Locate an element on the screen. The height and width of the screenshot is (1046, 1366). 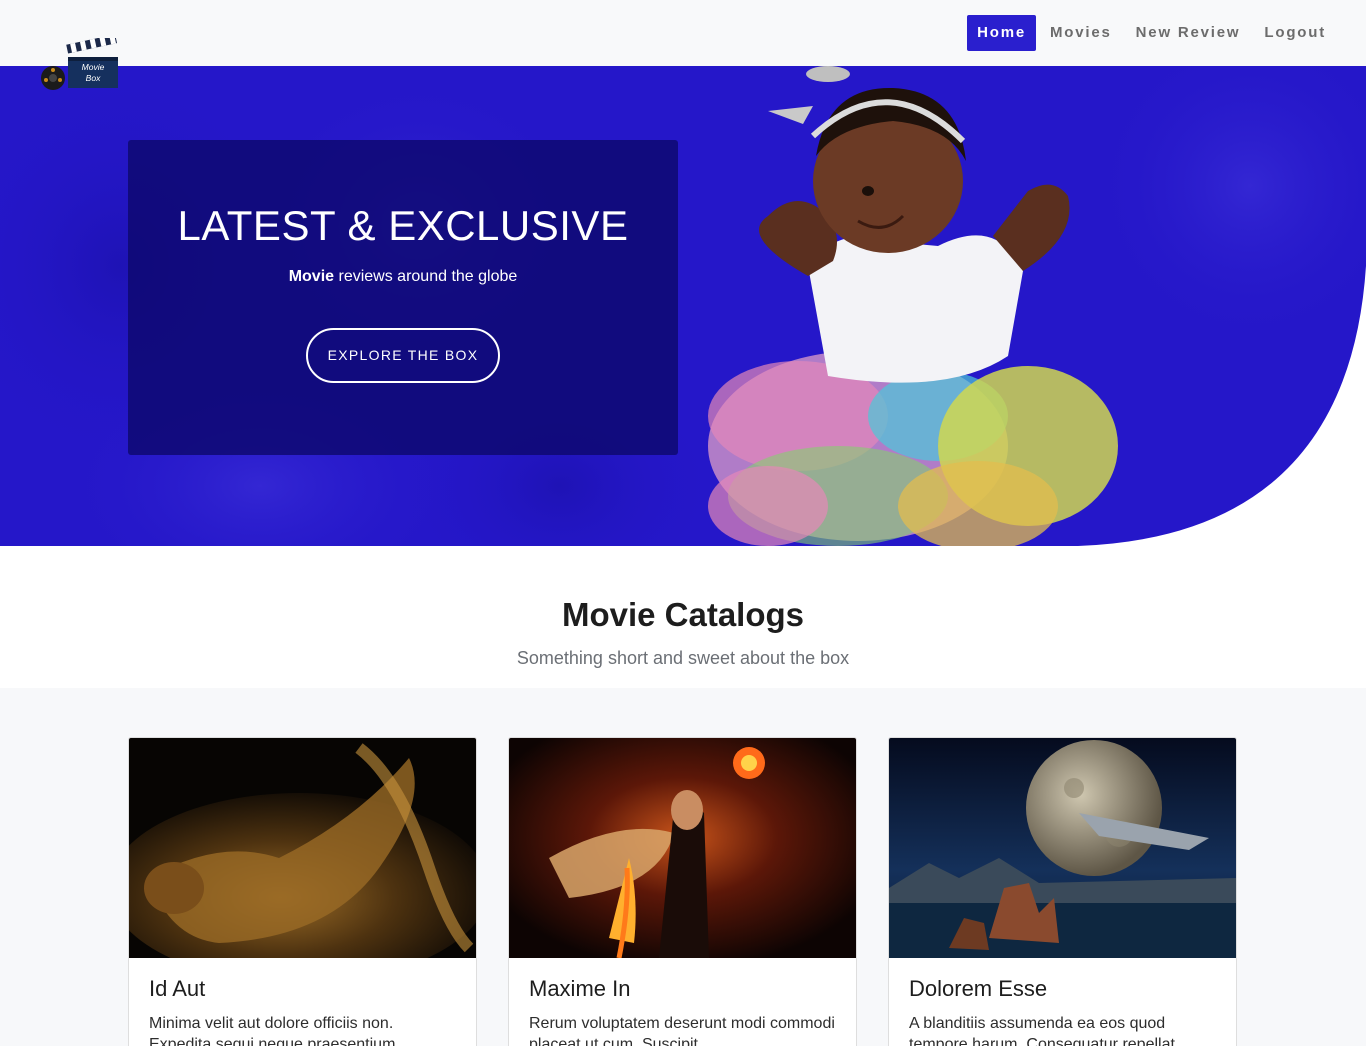
logo-text-line1: Movie is located at coordinates (93, 67).